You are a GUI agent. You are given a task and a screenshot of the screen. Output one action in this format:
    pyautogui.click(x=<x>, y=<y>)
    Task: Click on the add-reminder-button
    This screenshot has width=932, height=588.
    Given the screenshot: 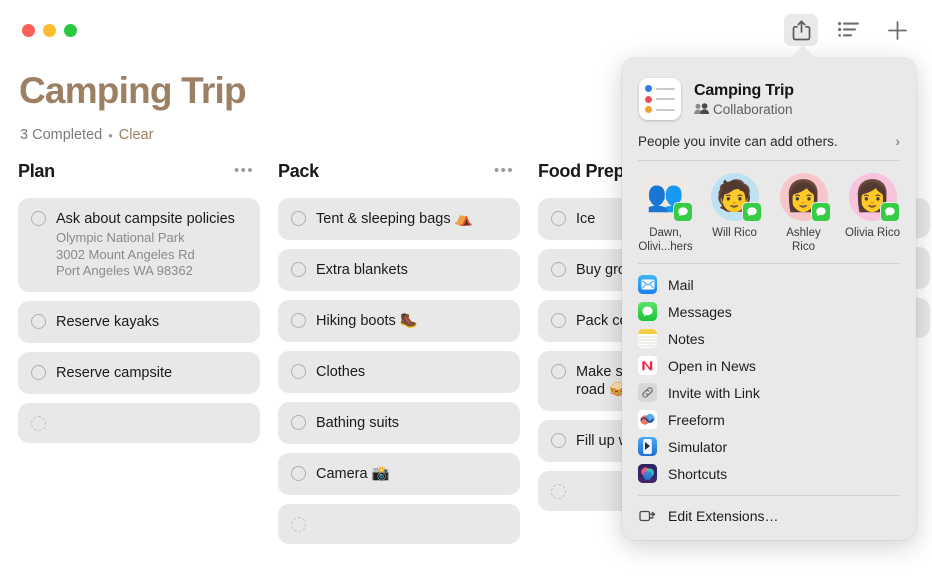 What is the action you would take?
    pyautogui.click(x=897, y=30)
    